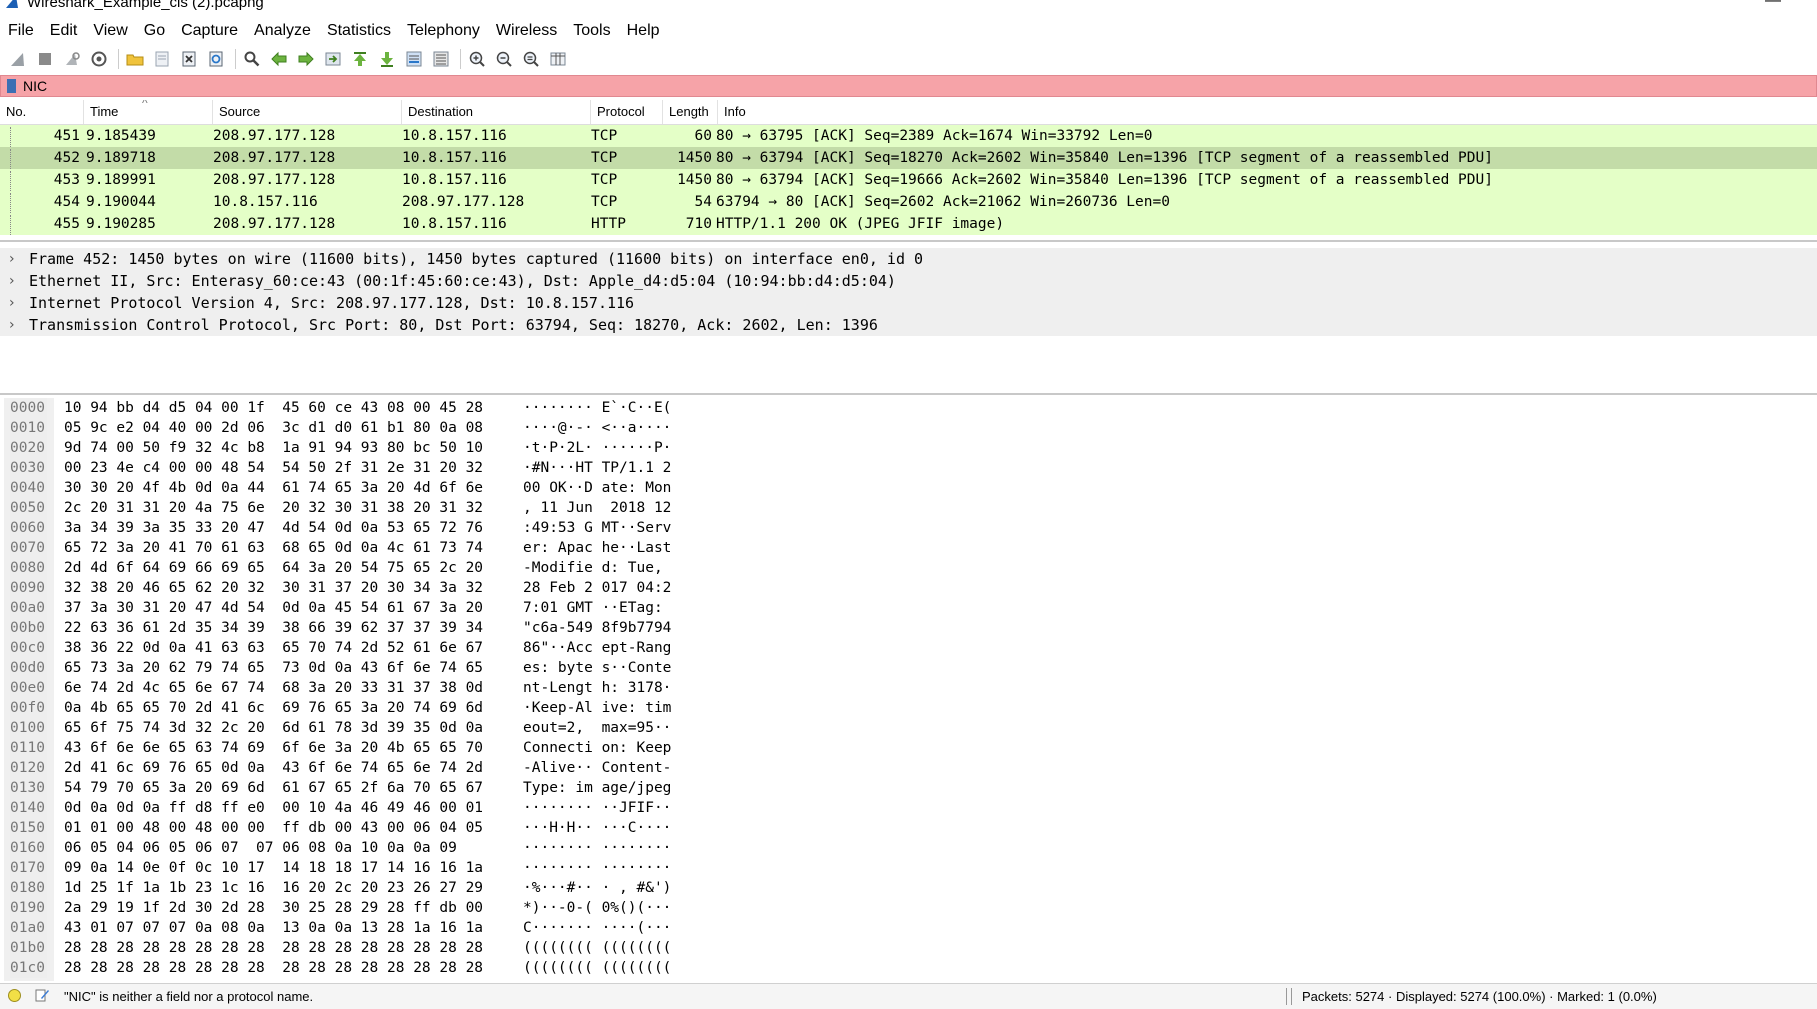 Image resolution: width=1817 pixels, height=1009 pixels. I want to click on close-file-icon, so click(189, 59).